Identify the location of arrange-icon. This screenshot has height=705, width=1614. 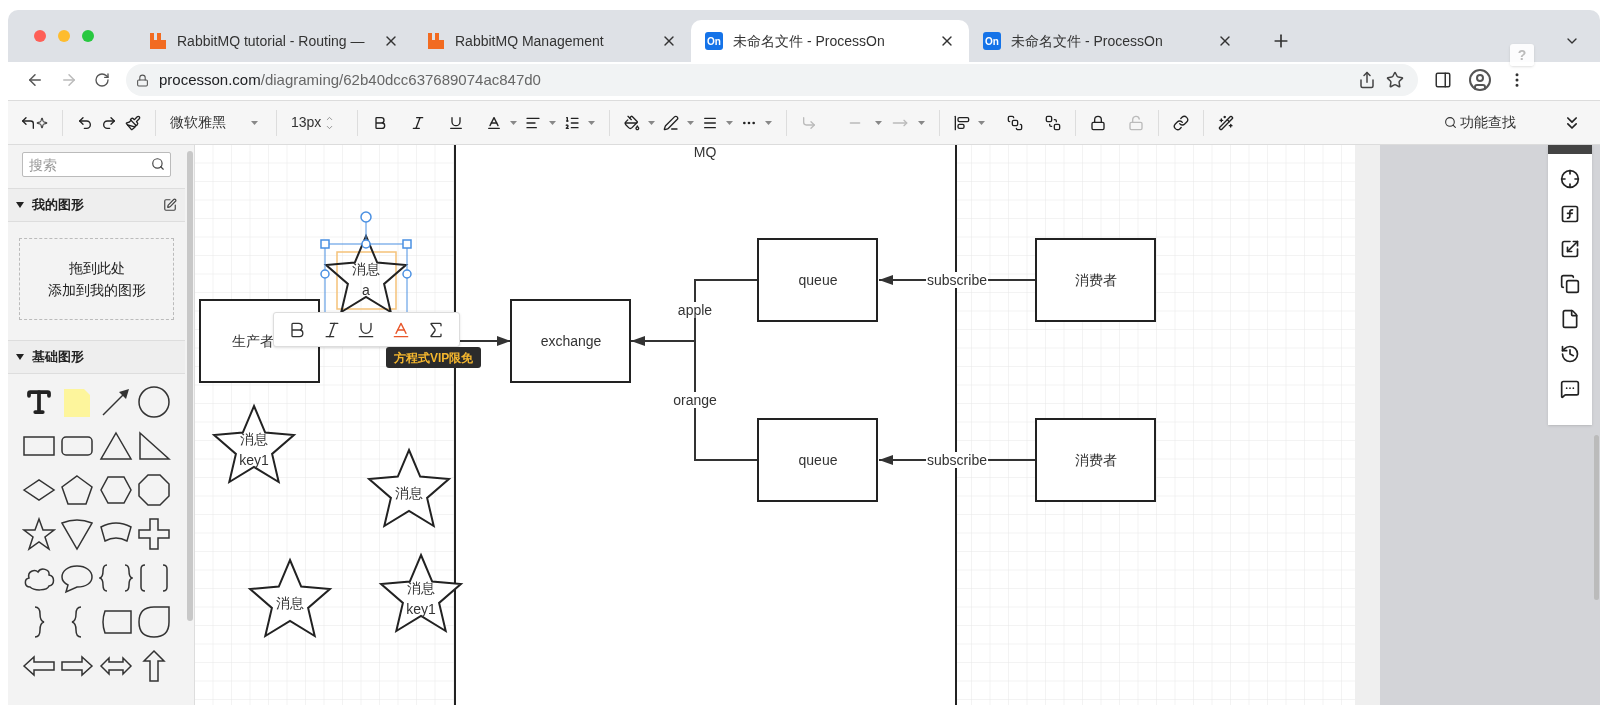
(962, 122).